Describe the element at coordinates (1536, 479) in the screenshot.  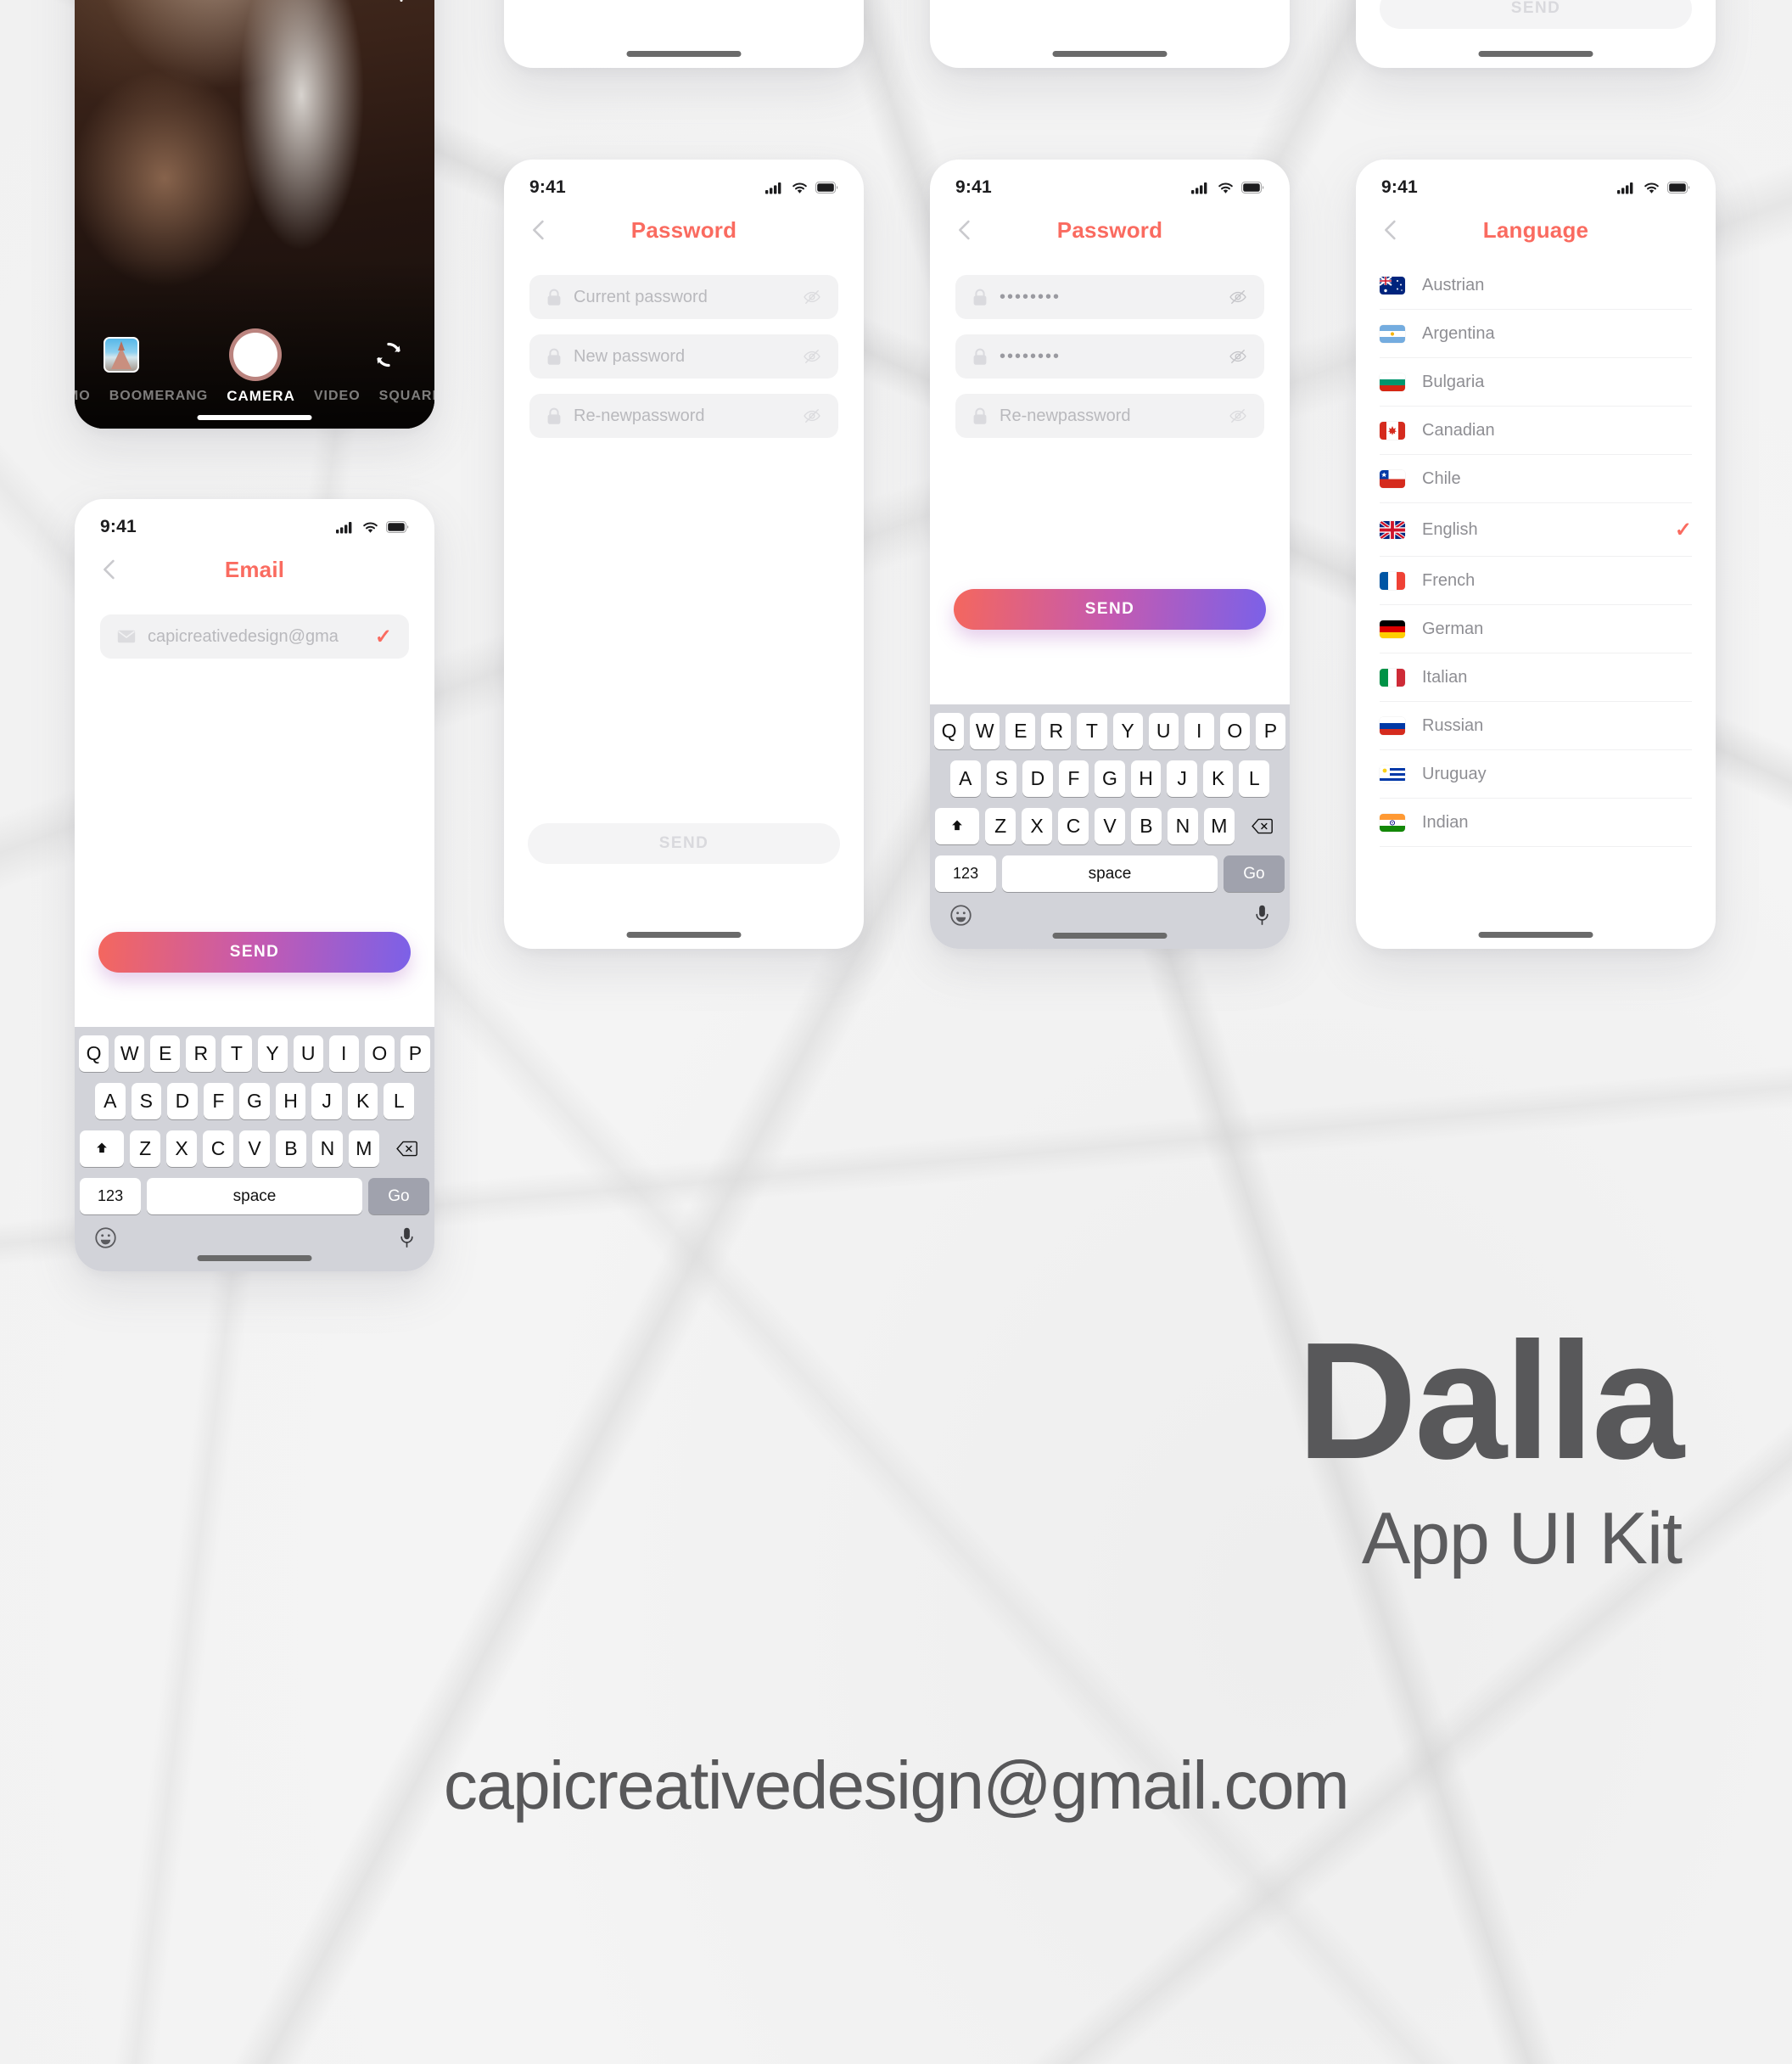
I see `language-row-chile: Chile` at that location.